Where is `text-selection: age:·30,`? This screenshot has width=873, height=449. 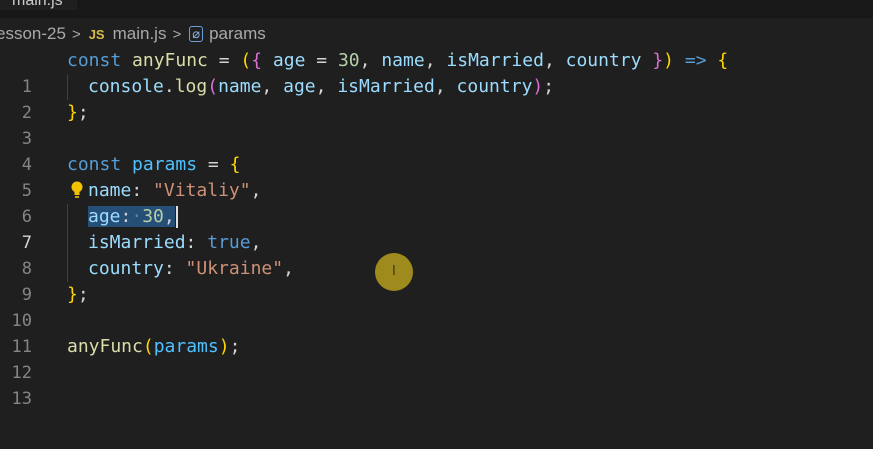
text-selection: age:·30, is located at coordinates (131, 216).